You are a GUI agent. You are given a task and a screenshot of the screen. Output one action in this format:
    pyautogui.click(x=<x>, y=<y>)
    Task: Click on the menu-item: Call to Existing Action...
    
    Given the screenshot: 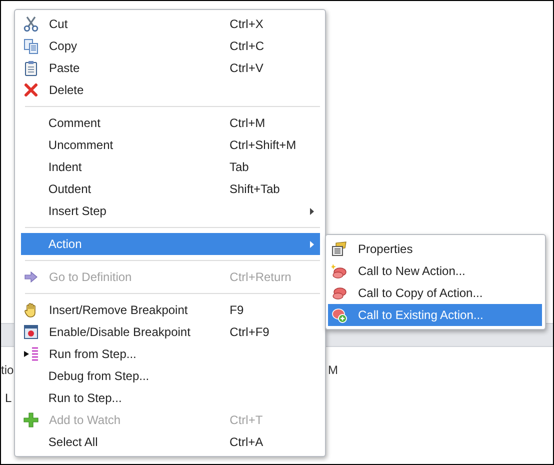 What is the action you would take?
    pyautogui.click(x=435, y=315)
    